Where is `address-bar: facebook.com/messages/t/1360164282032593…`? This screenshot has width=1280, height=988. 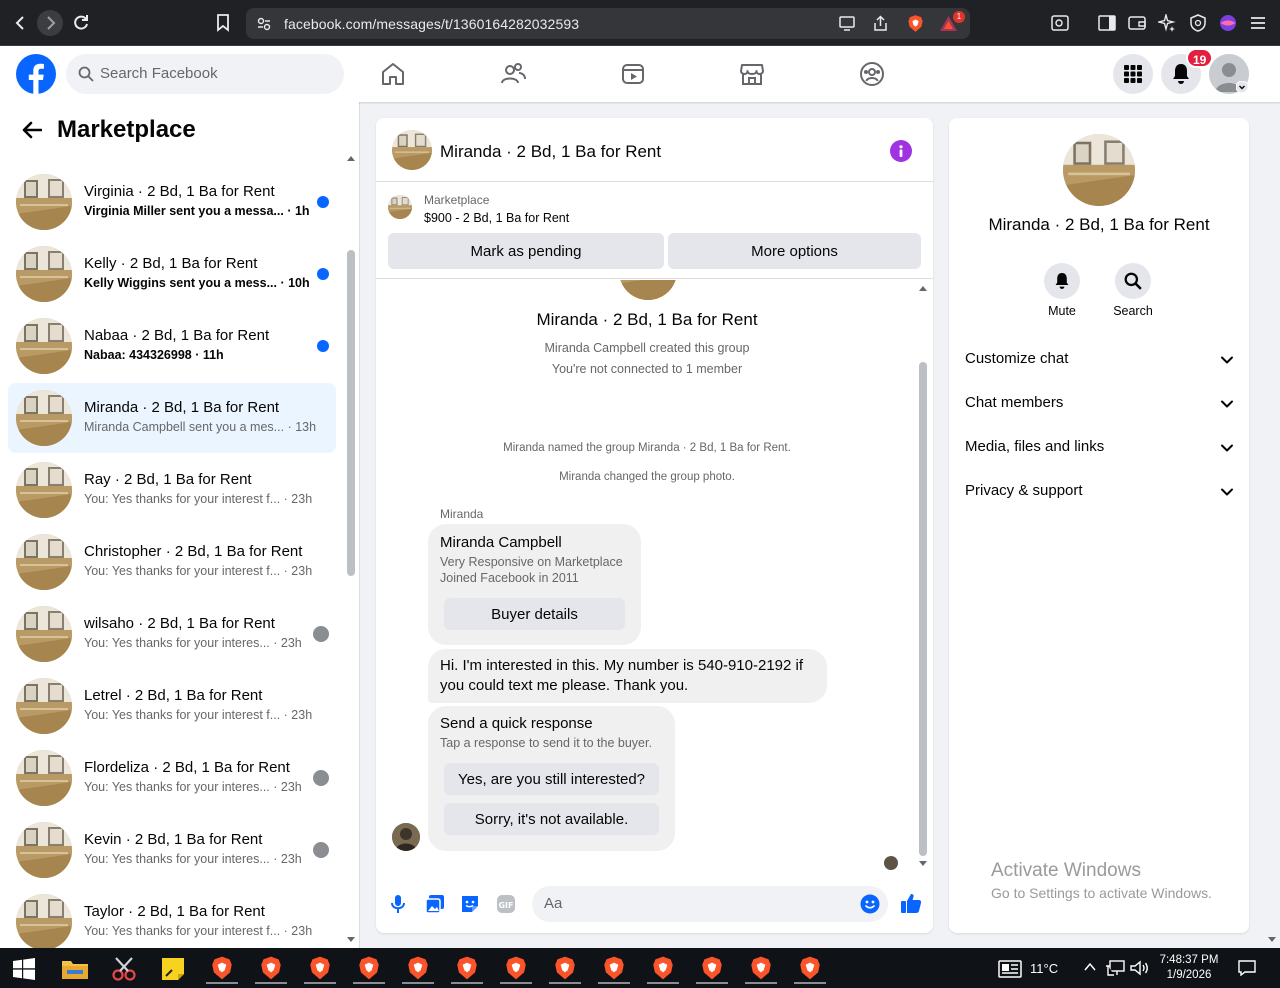 address-bar: facebook.com/messages/t/1360164282032593… is located at coordinates (608, 23).